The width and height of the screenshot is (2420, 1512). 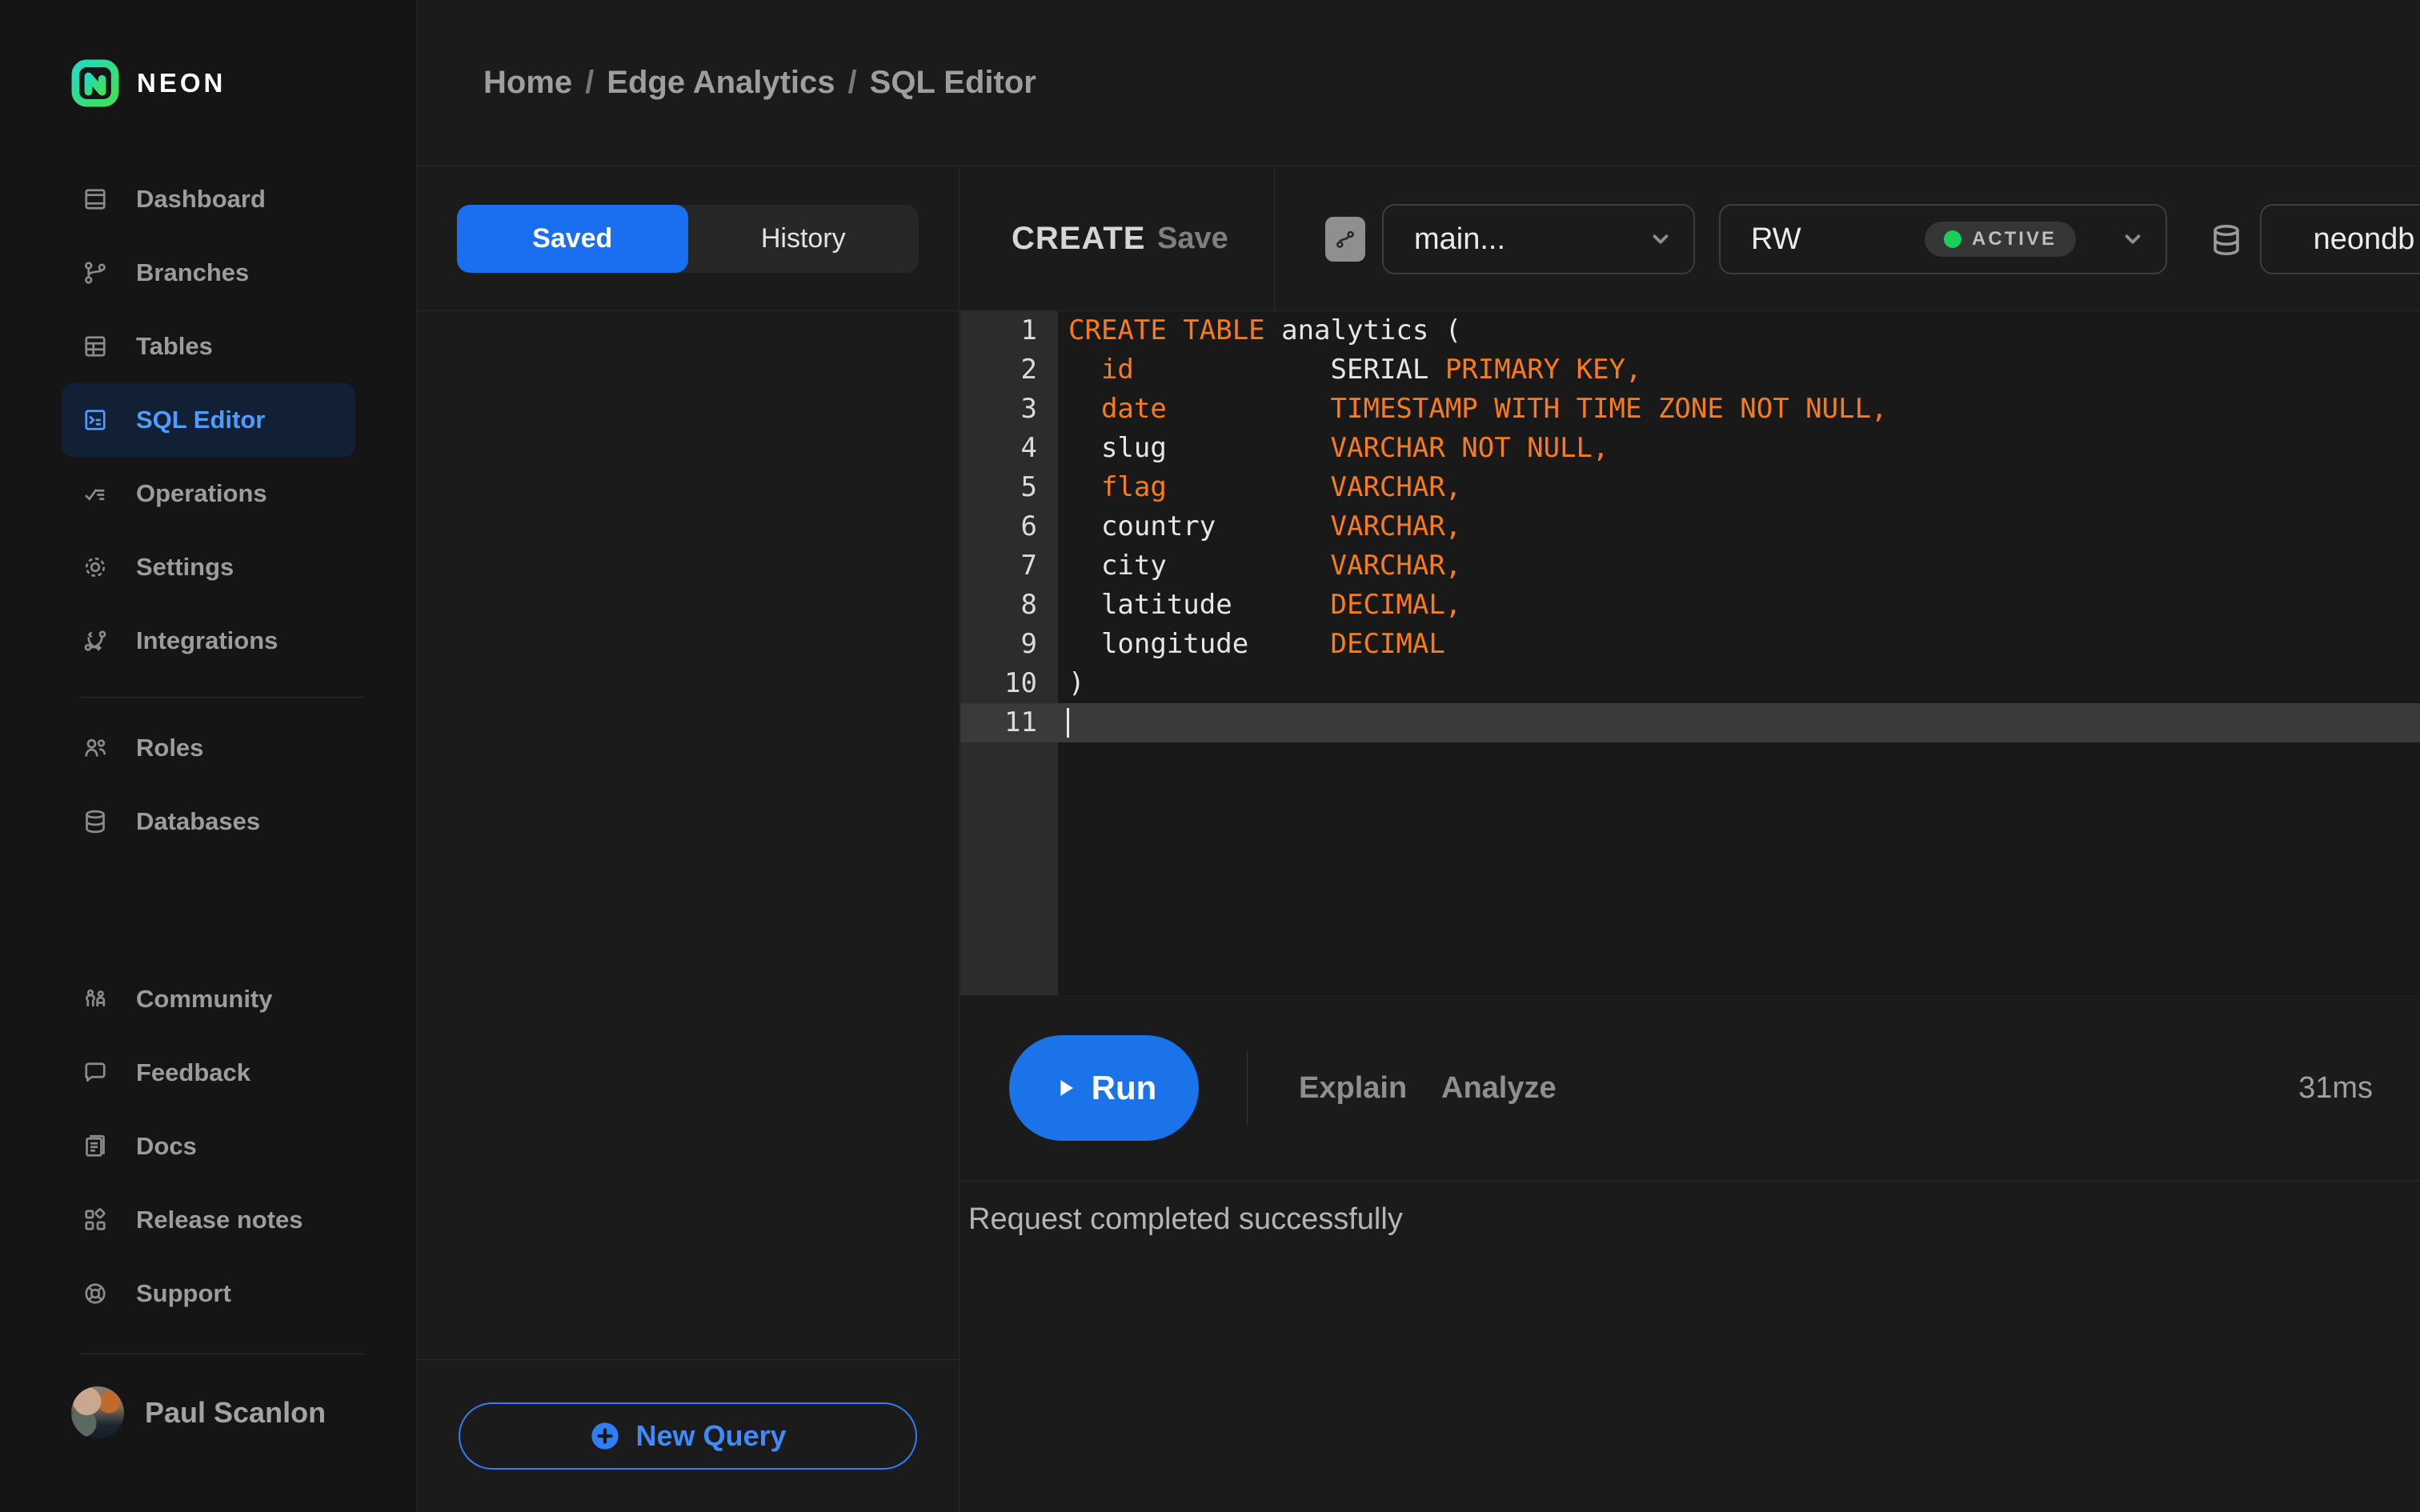 I want to click on database-icon, so click(x=2226, y=240).